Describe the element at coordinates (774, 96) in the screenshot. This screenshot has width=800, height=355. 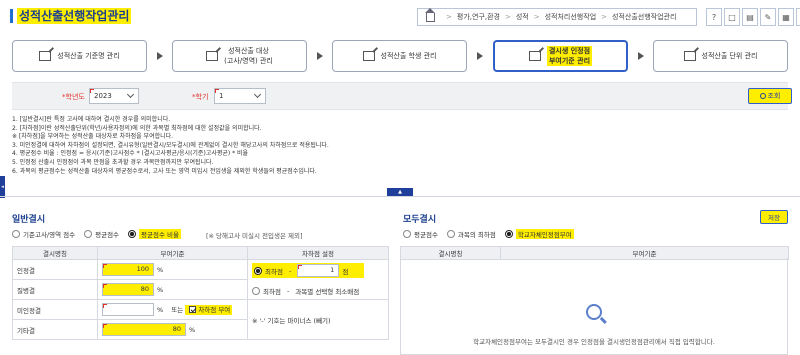
I see `search-button-label: 조회` at that location.